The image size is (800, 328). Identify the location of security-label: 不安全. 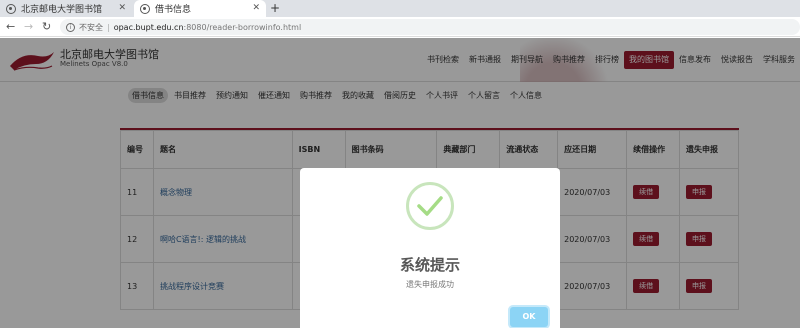
(91, 27).